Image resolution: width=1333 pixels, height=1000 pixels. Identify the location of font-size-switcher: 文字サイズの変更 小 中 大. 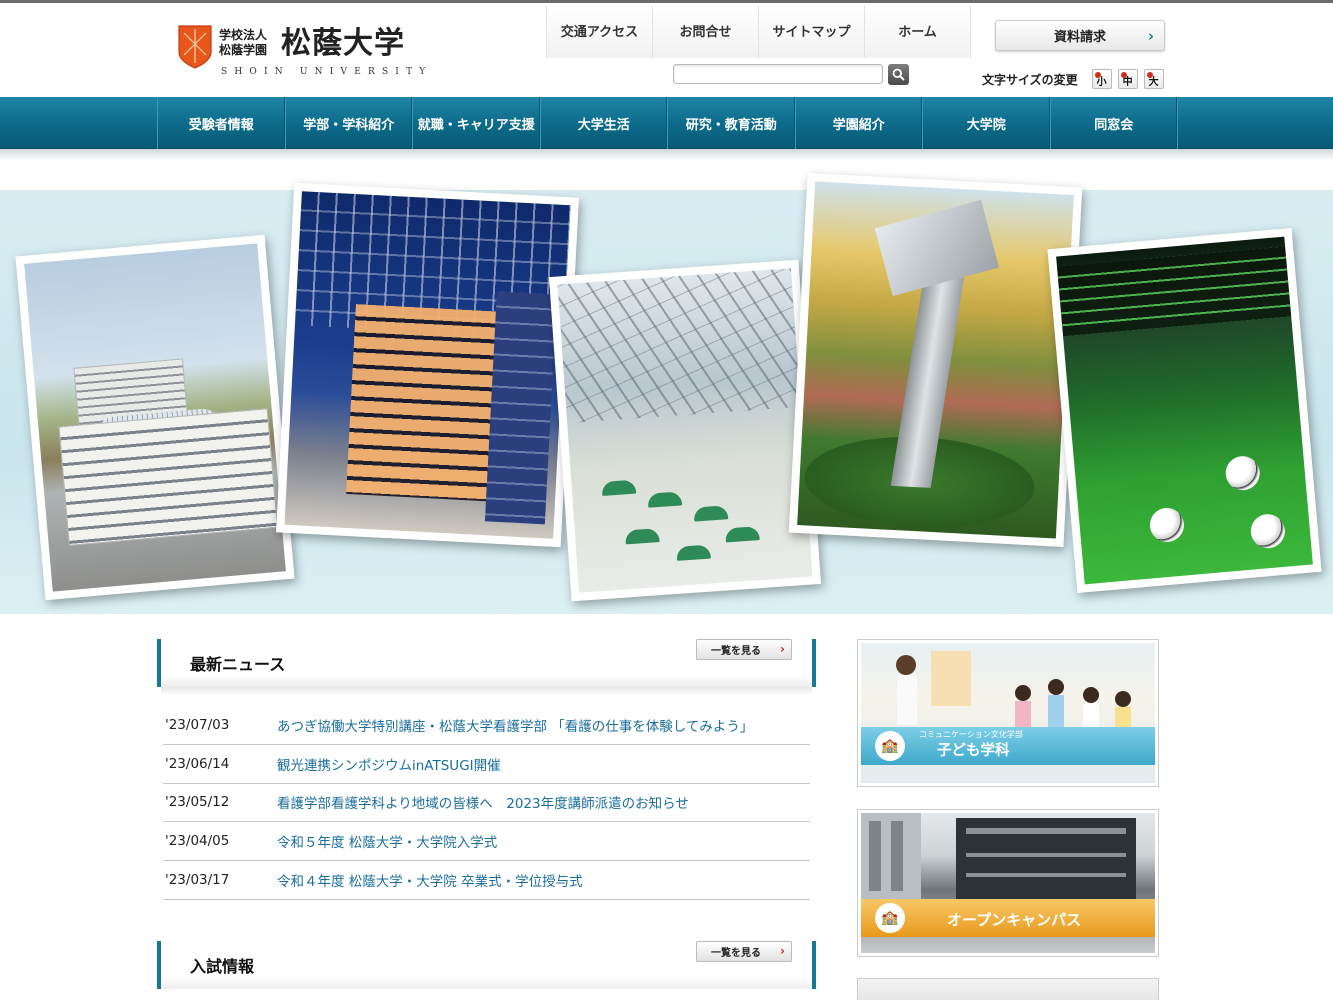
(1073, 79).